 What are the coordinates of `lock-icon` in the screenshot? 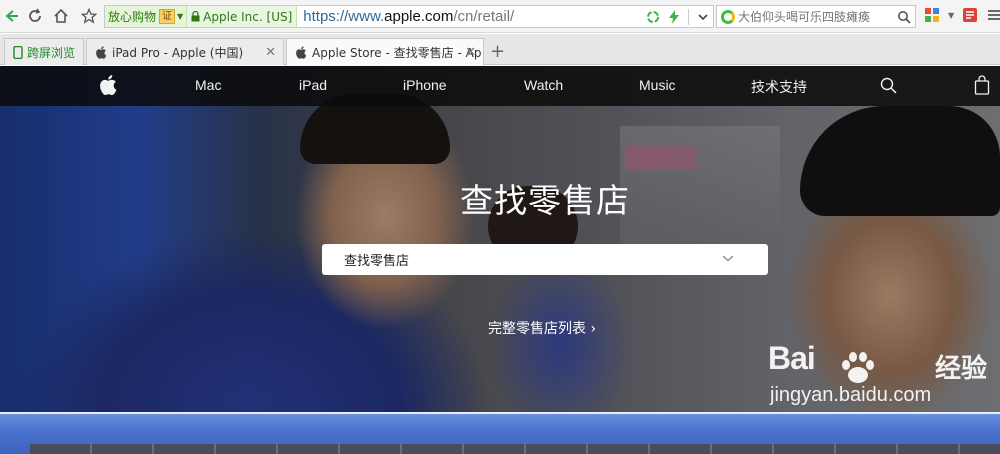 It's located at (195, 16).